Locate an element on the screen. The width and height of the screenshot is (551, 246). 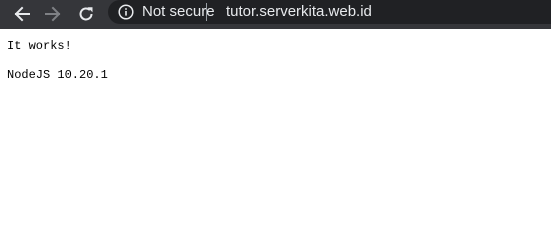
forward-arrow-icon is located at coordinates (53, 14).